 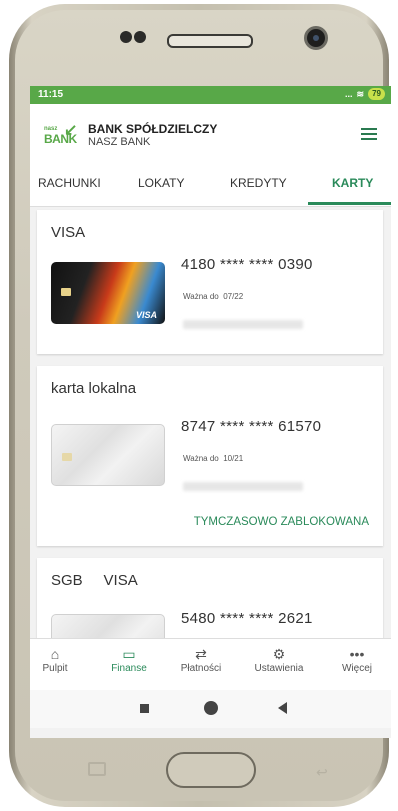 What do you see at coordinates (279, 668) in the screenshot?
I see `nav-label: Ustawienia` at bounding box center [279, 668].